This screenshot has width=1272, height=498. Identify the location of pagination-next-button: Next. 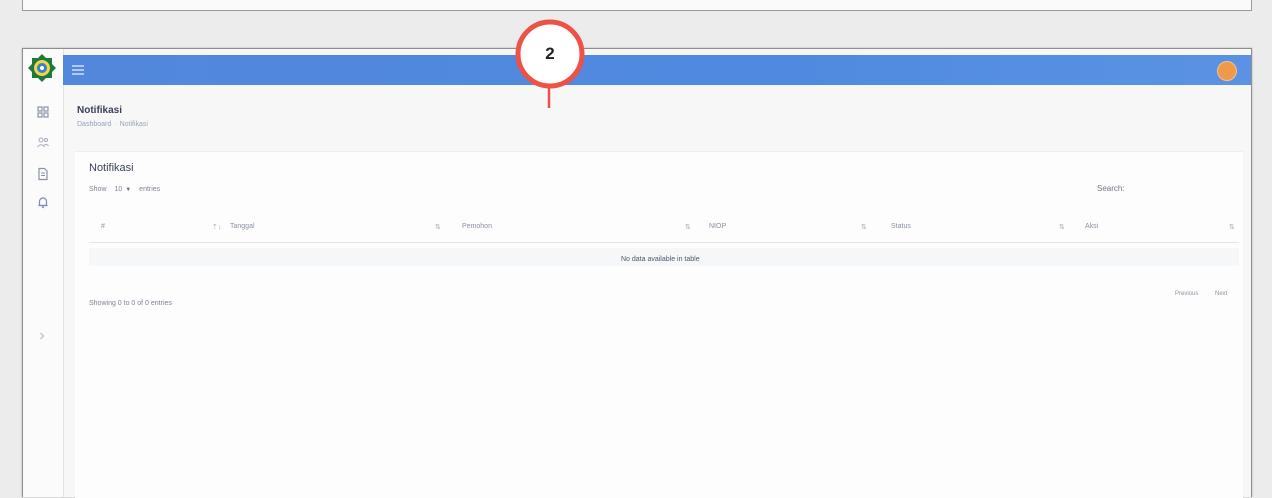
(1221, 294).